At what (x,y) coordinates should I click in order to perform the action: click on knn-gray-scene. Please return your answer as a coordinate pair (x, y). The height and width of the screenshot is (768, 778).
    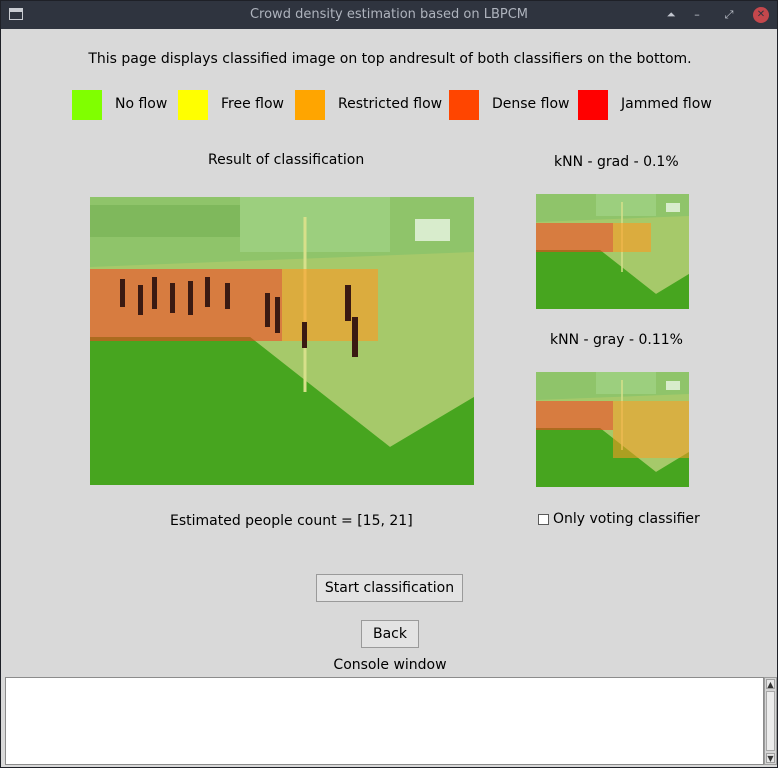
    Looking at the image, I should click on (612, 429).